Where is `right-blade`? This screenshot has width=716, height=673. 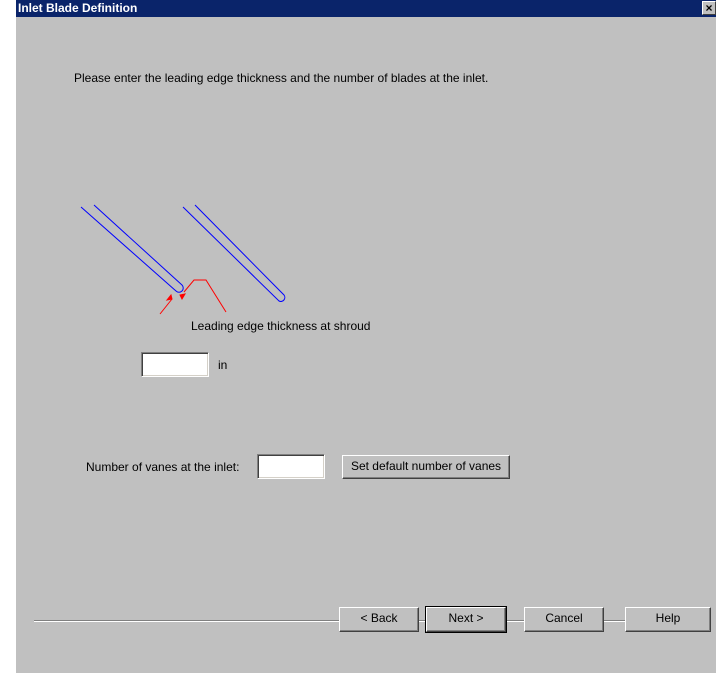
right-blade is located at coordinates (234, 253).